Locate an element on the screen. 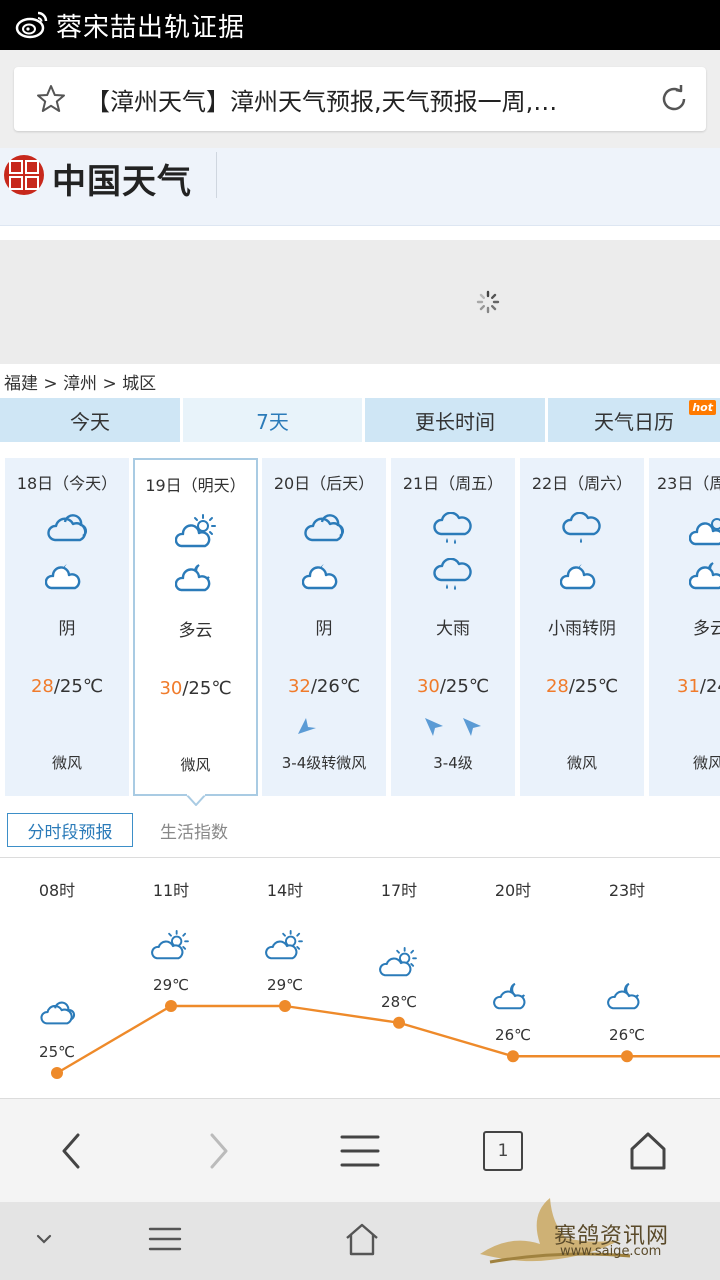  day-card: 18日（今天） 阴 28/25℃ 微风 is located at coordinates (67, 627).